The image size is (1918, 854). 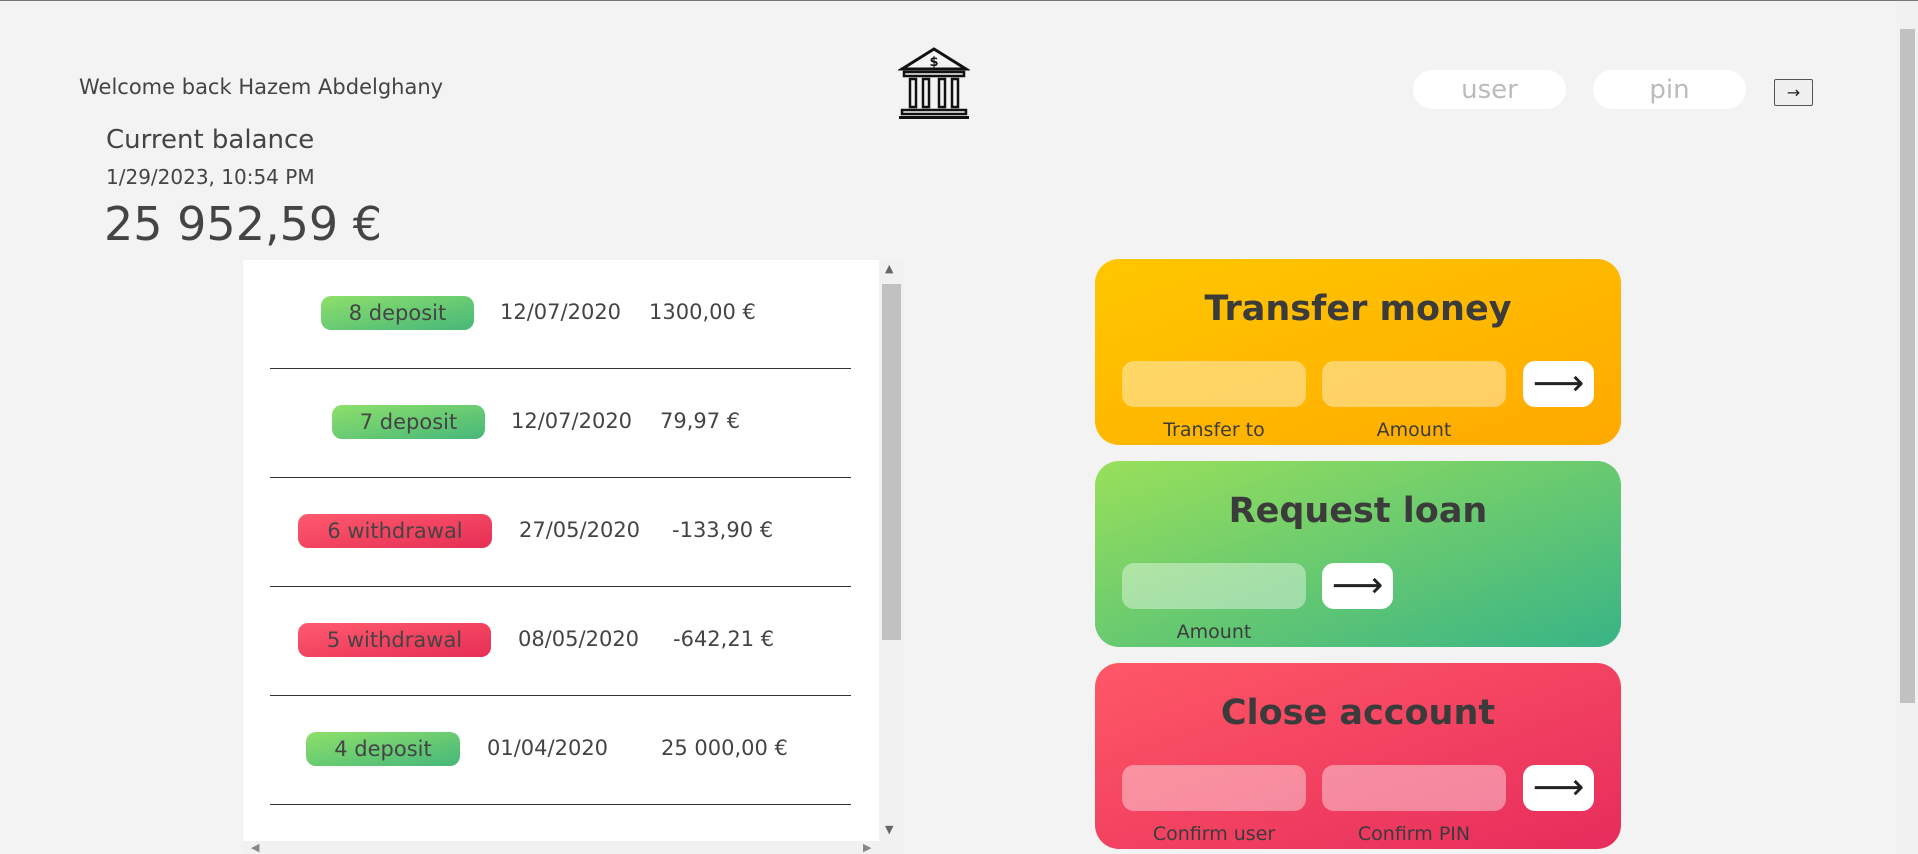 What do you see at coordinates (724, 748) in the screenshot?
I see `movement-amount: 25 000,00 €` at bounding box center [724, 748].